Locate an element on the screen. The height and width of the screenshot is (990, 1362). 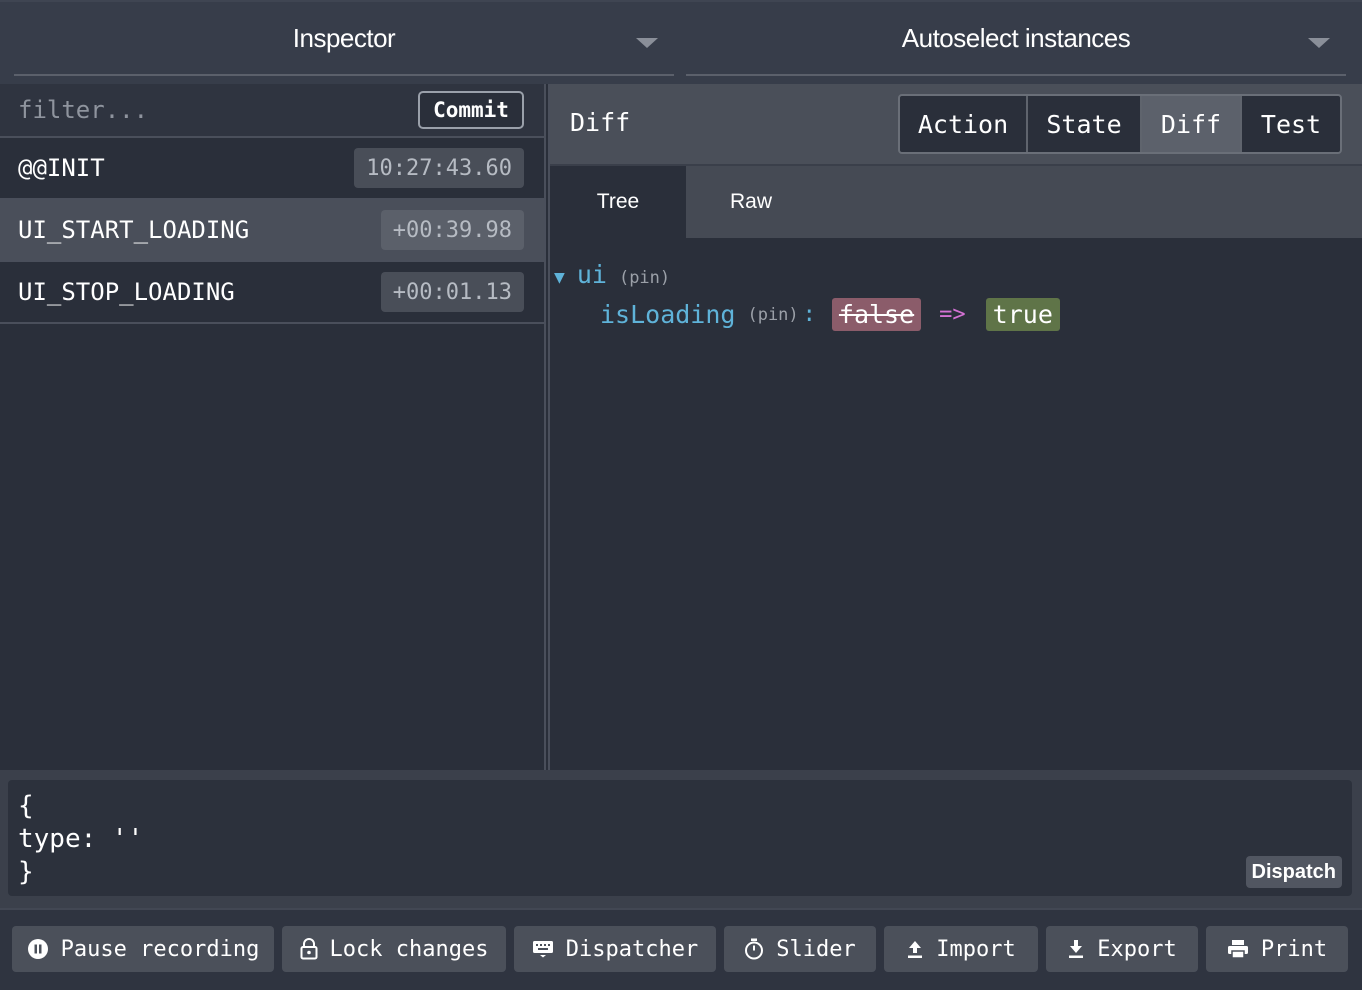
import-label: Import is located at coordinates (976, 949).